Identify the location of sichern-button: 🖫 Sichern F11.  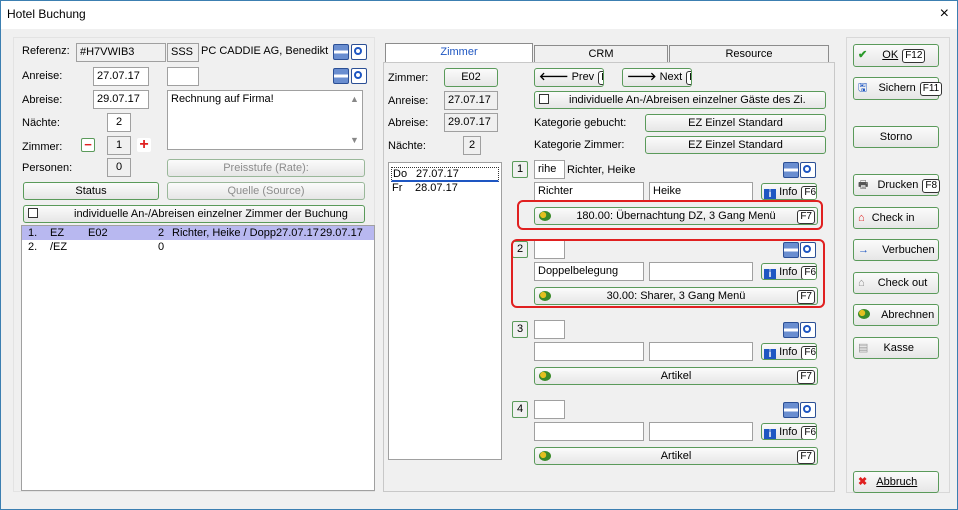
(898, 88).